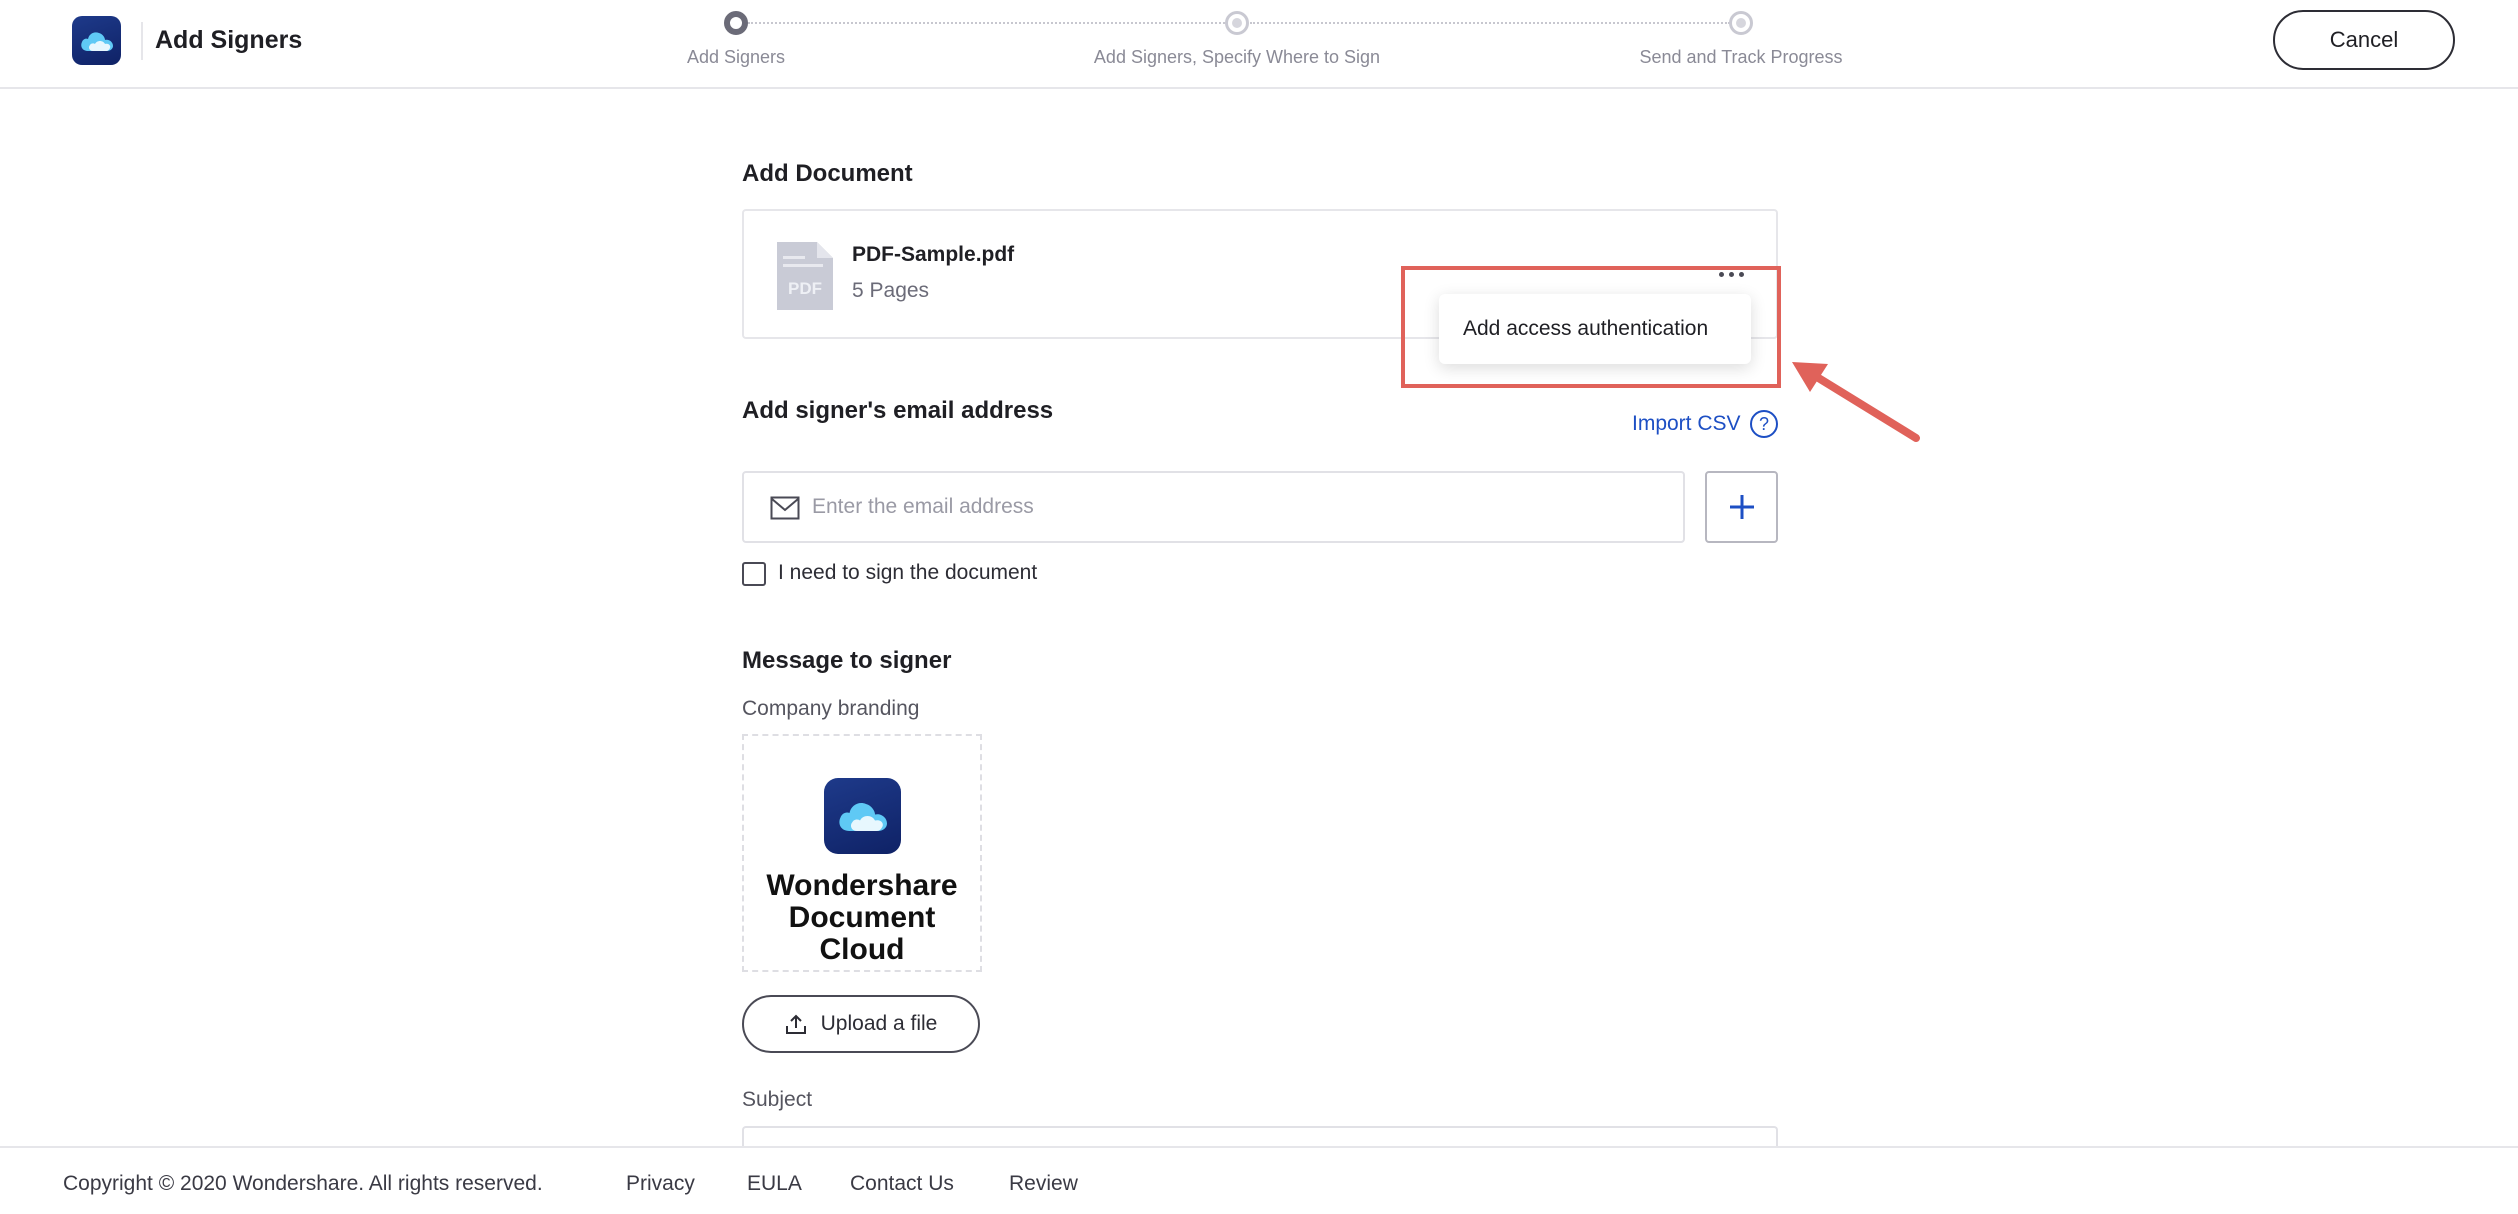 Image resolution: width=2518 pixels, height=1214 pixels. I want to click on step-2-label: Add Signers, Specify Where to Sign, so click(1237, 57).